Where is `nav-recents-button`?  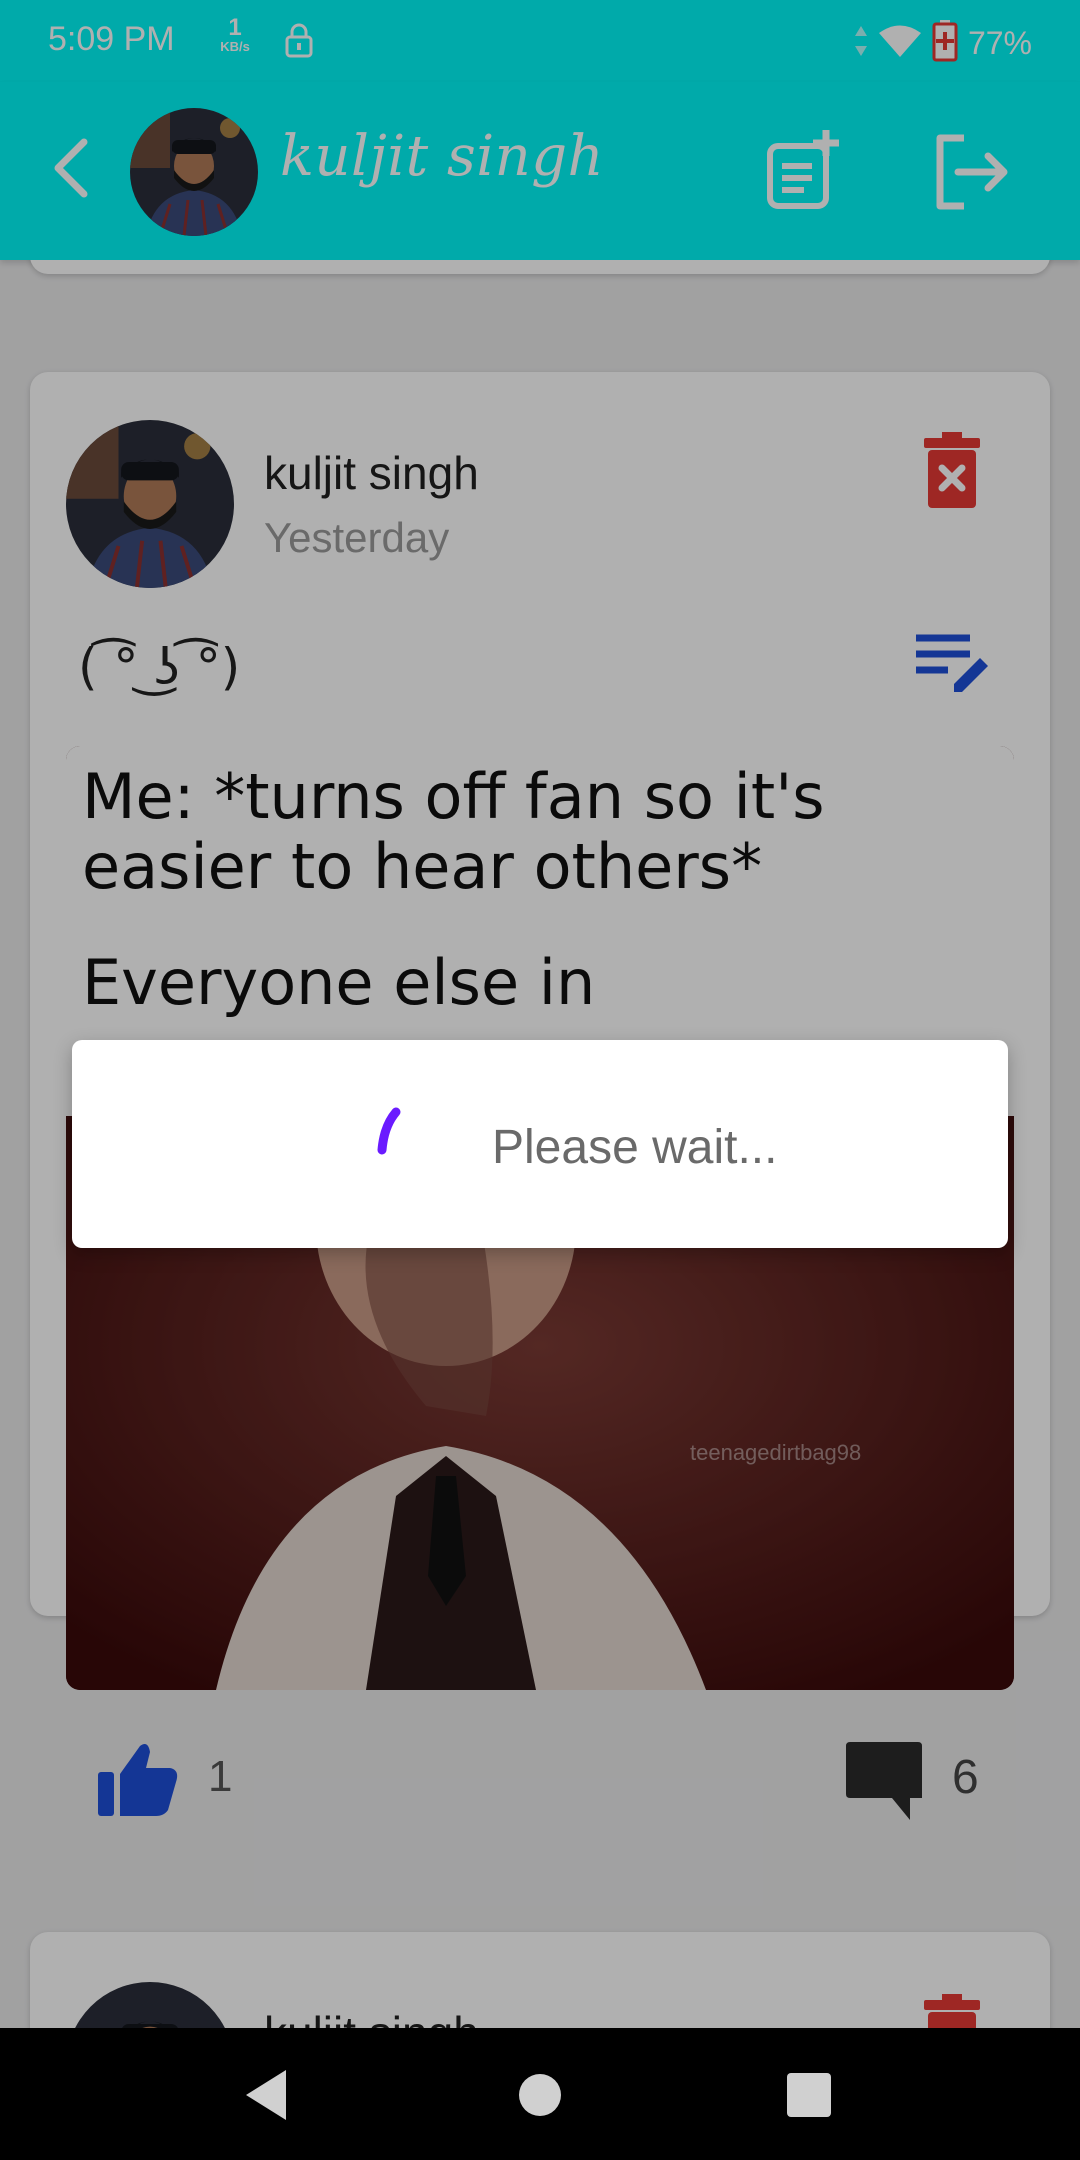
nav-recents-button is located at coordinates (809, 2095).